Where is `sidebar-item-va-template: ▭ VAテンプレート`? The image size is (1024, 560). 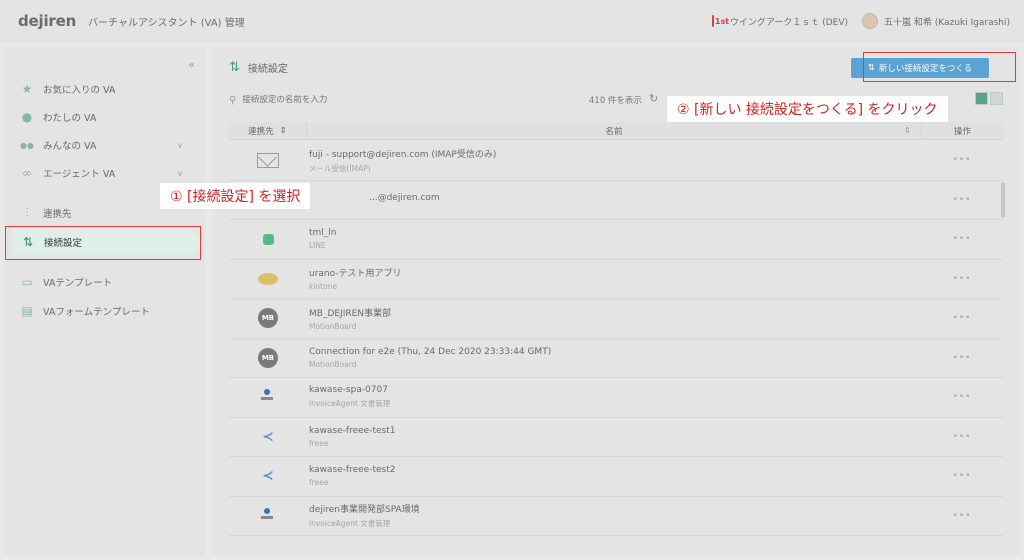 sidebar-item-va-template: ▭ VAテンプレート is located at coordinates (105, 282).